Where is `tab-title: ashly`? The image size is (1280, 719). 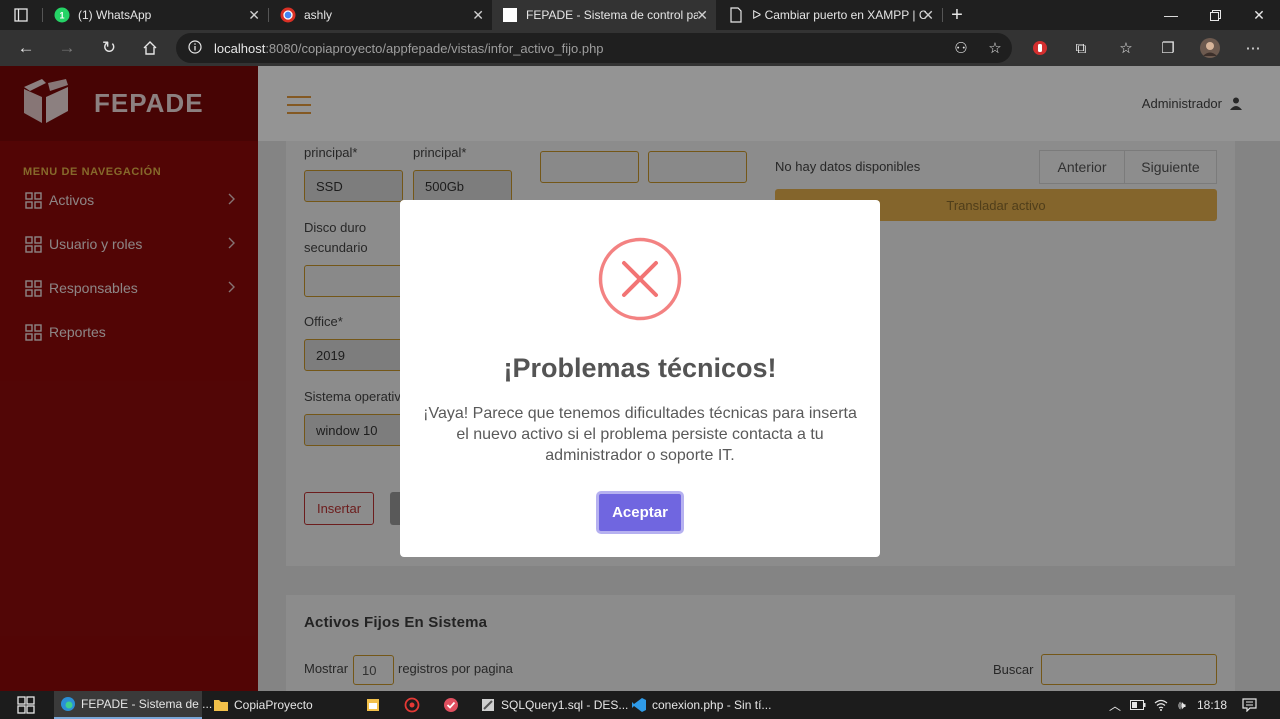 tab-title: ashly is located at coordinates (318, 15).